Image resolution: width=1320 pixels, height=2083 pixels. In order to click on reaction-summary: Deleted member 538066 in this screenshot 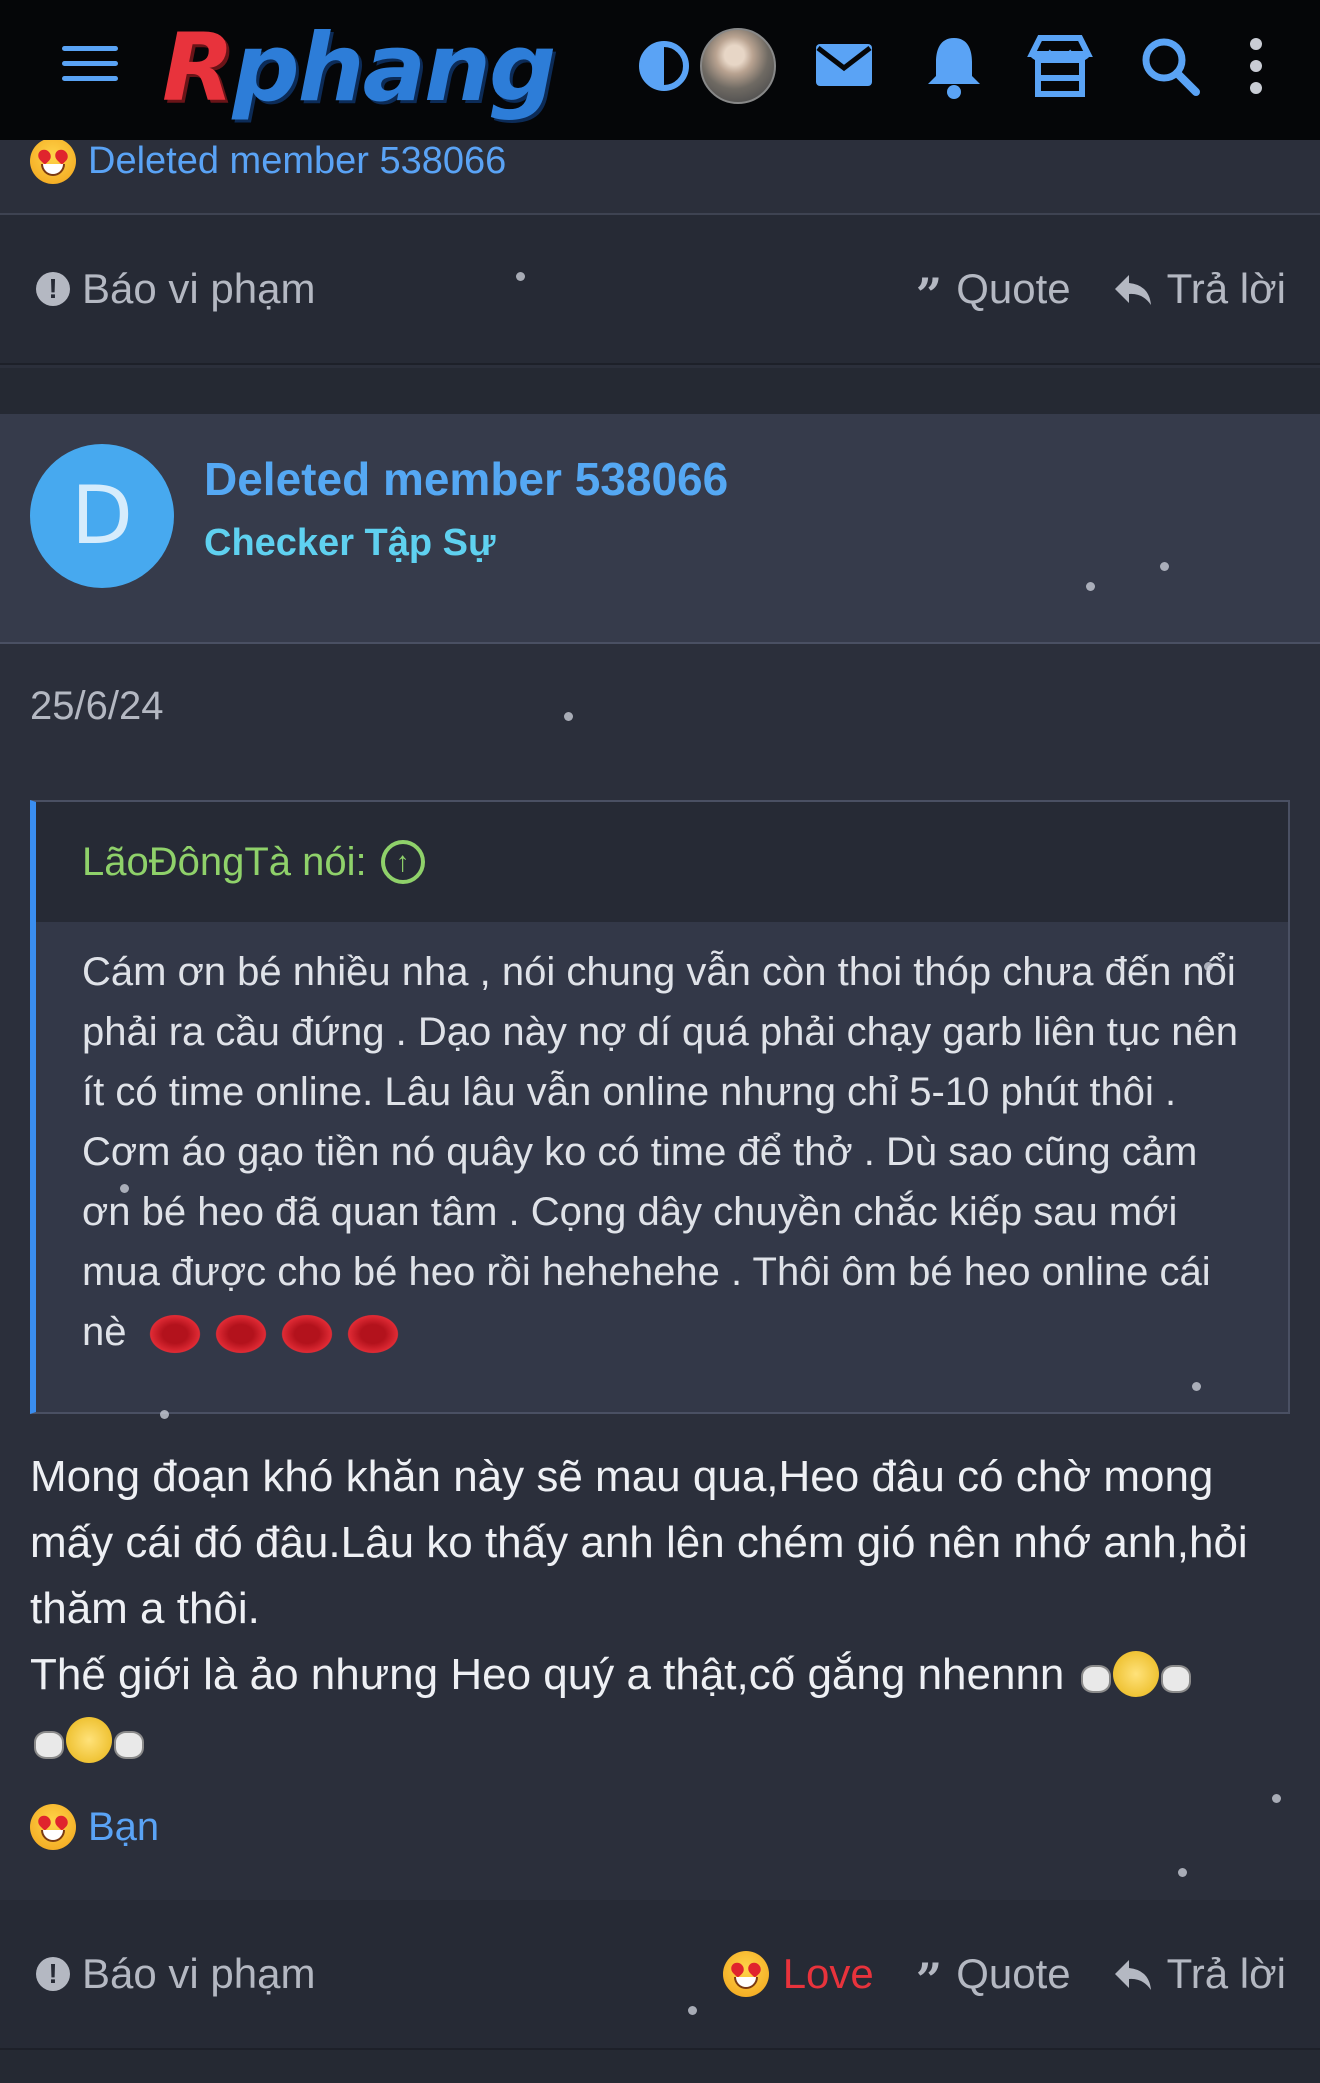, I will do `click(268, 161)`.